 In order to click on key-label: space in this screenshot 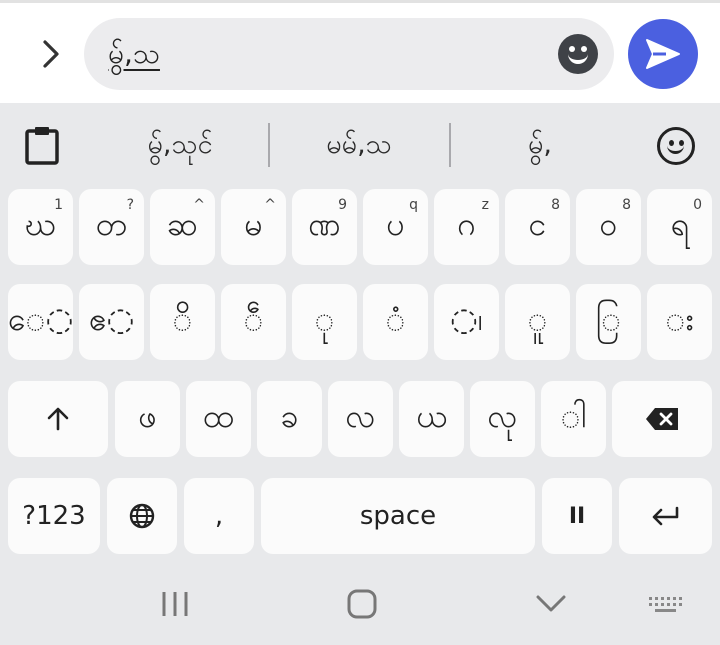, I will do `click(398, 516)`.